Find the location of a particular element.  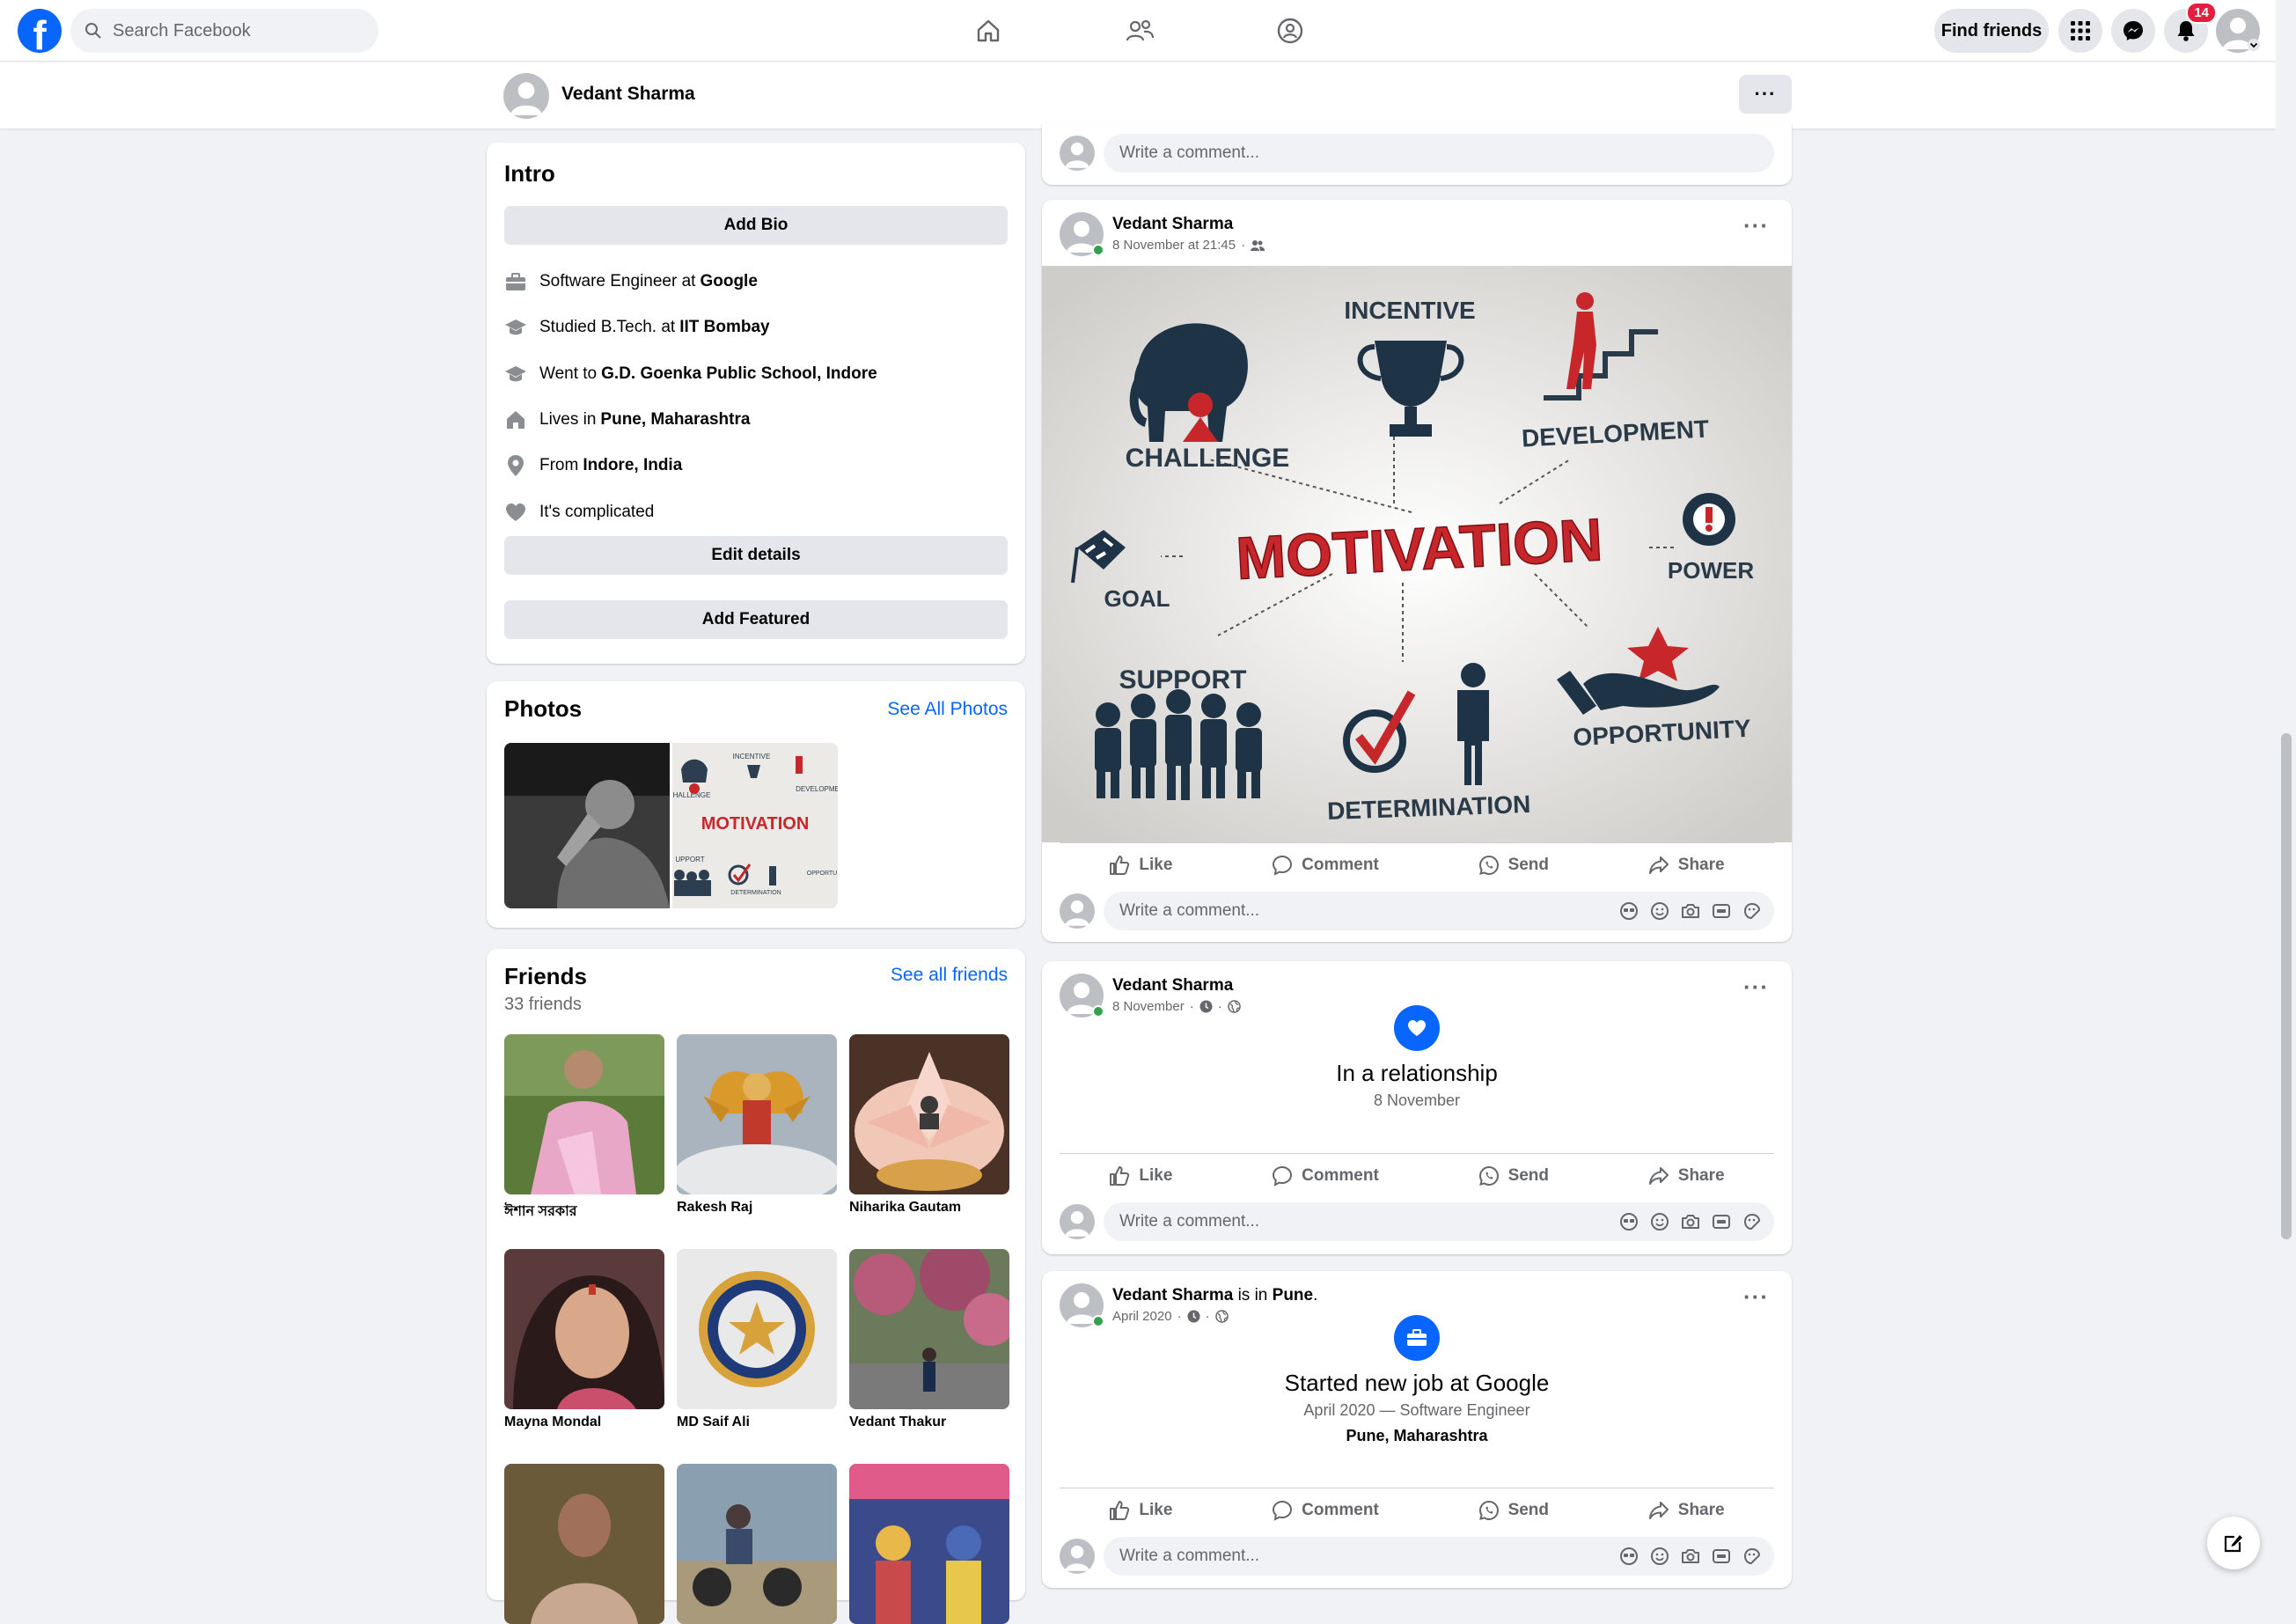

messenger-button is located at coordinates (2133, 31).